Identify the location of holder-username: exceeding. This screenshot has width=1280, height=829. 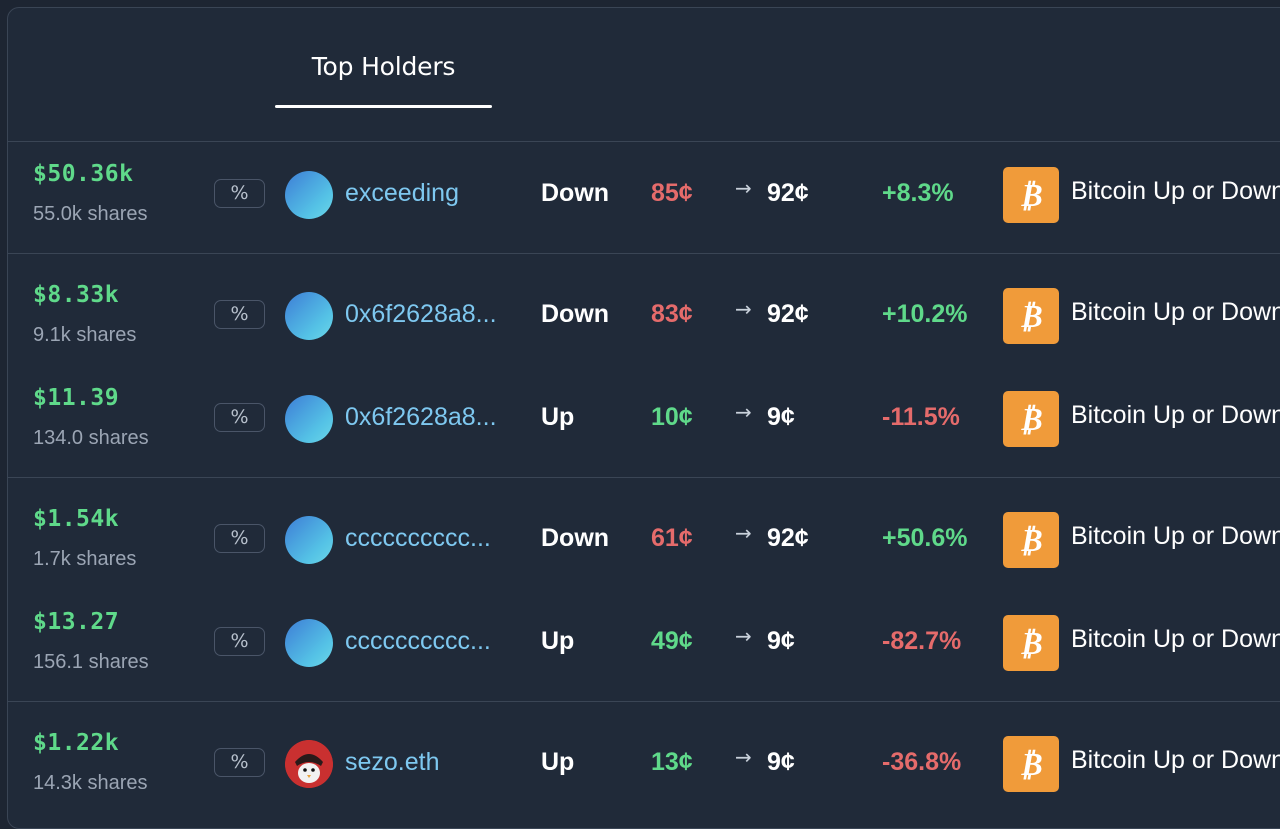
(425, 193).